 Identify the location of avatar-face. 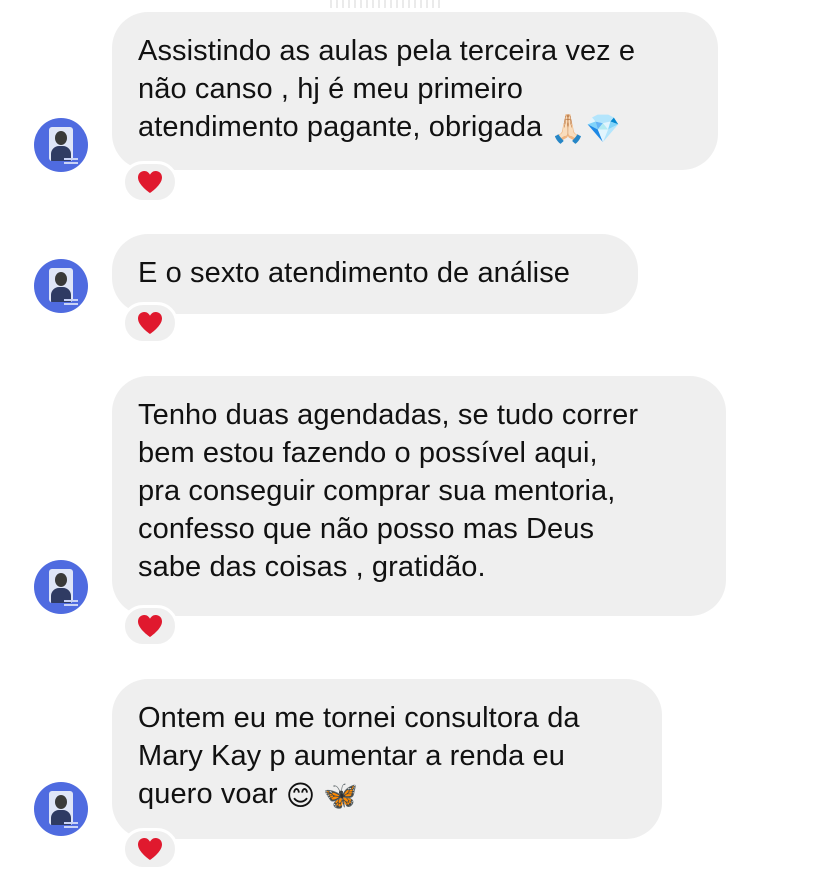
(61, 802).